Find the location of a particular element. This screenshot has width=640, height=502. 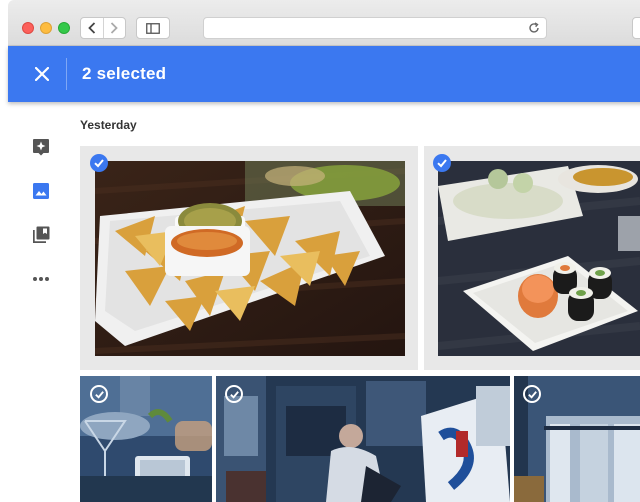

rail-item-more is located at coordinates (41, 279).